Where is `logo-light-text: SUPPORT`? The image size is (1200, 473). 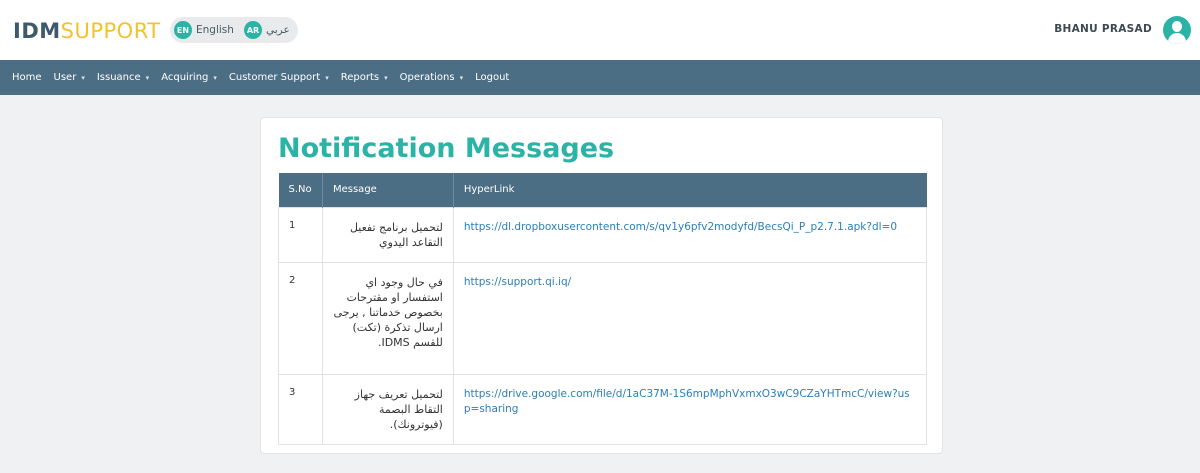 logo-light-text: SUPPORT is located at coordinates (110, 31).